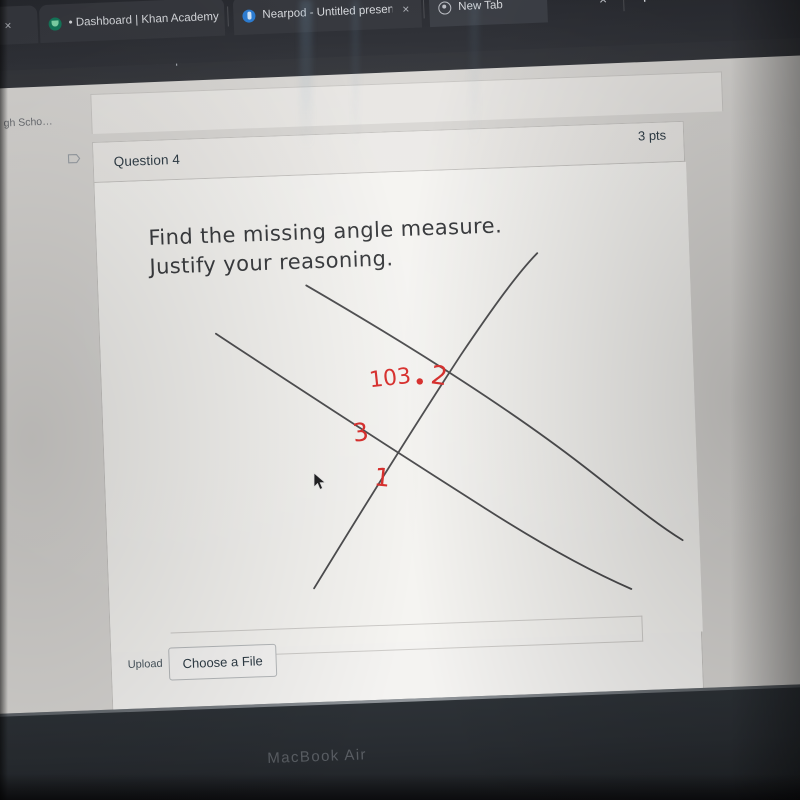 Image resolution: width=800 pixels, height=800 pixels. What do you see at coordinates (382, 477) in the screenshot?
I see `angle-1-label: 1` at bounding box center [382, 477].